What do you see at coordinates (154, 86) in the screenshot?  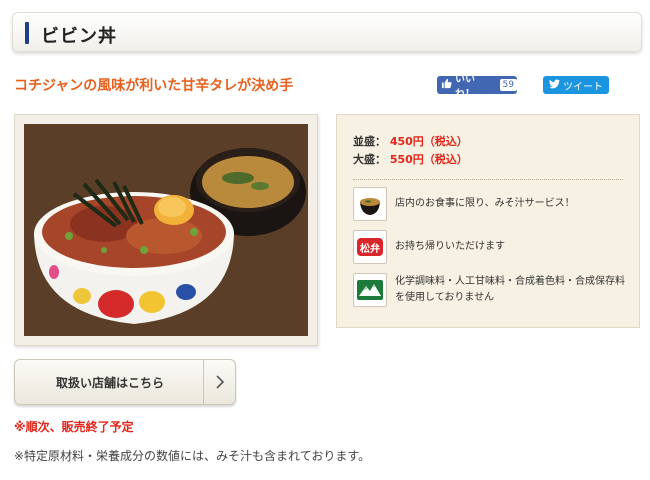 I see `product-tagline: コチジャンの風味が利いた甘辛タレが決め手` at bounding box center [154, 86].